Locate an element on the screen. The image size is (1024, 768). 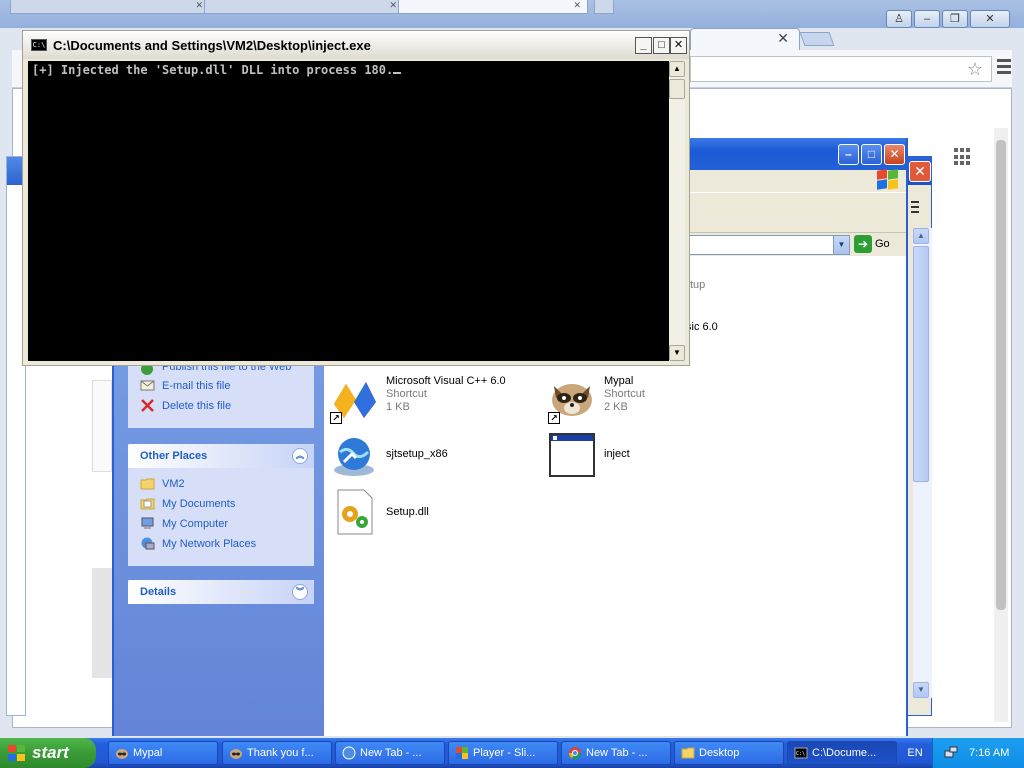
place-link-vm2: VM2 is located at coordinates (221, 484).